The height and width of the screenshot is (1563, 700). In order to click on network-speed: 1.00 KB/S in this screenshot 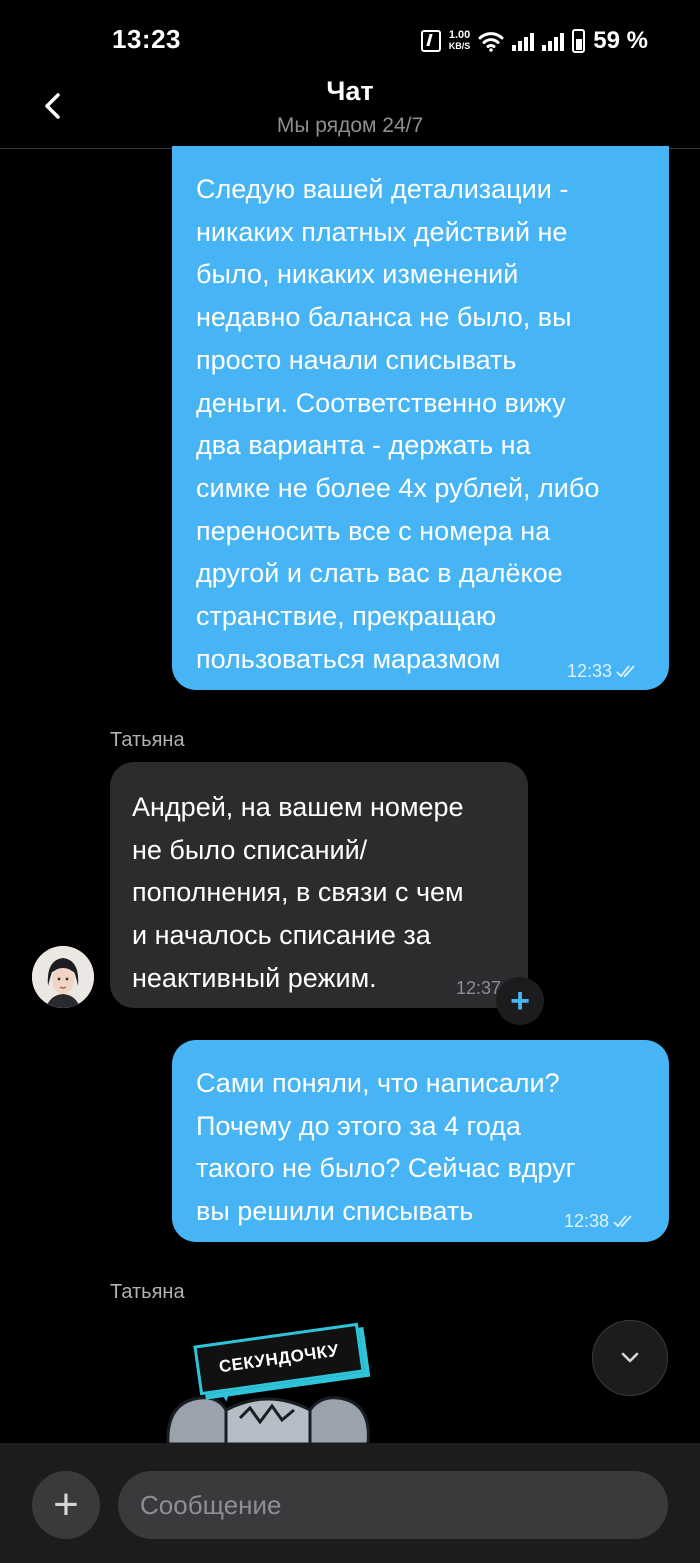, I will do `click(460, 41)`.